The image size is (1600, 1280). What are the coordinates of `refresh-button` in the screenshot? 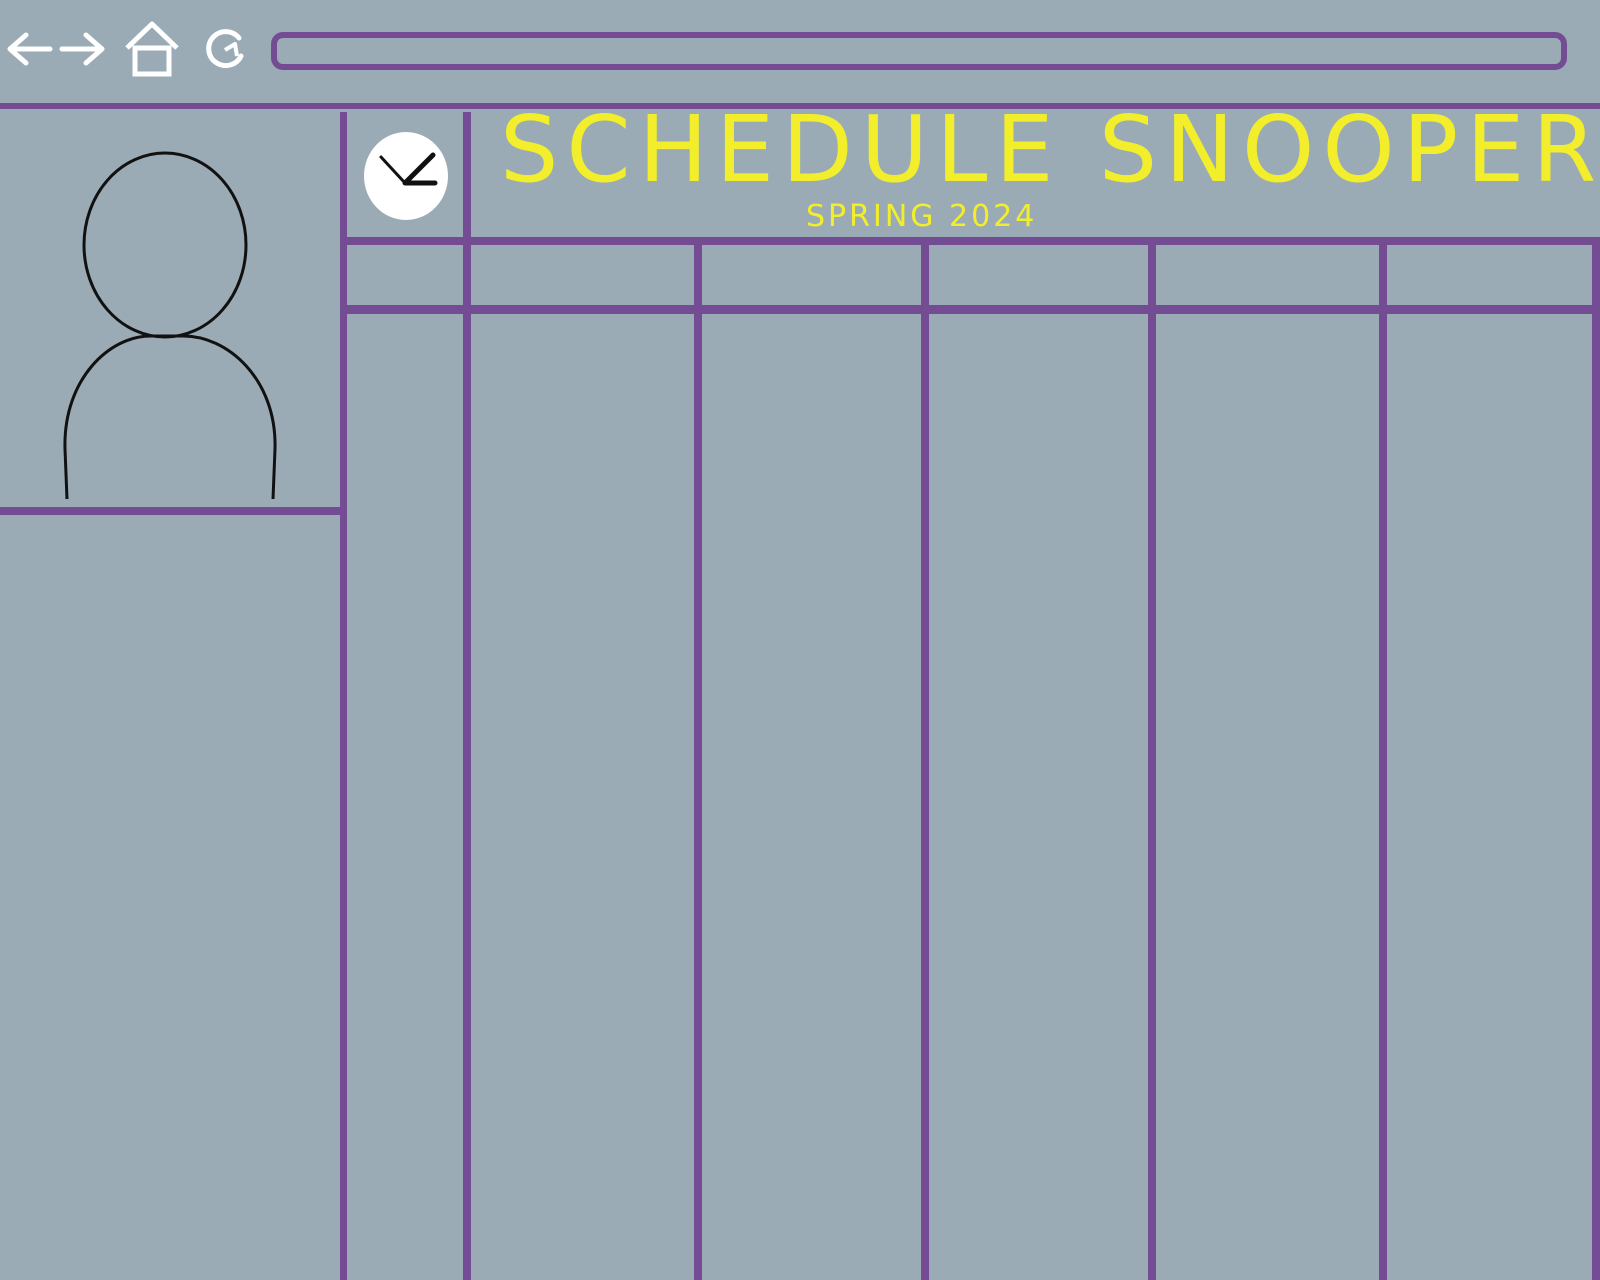 It's located at (226, 49).